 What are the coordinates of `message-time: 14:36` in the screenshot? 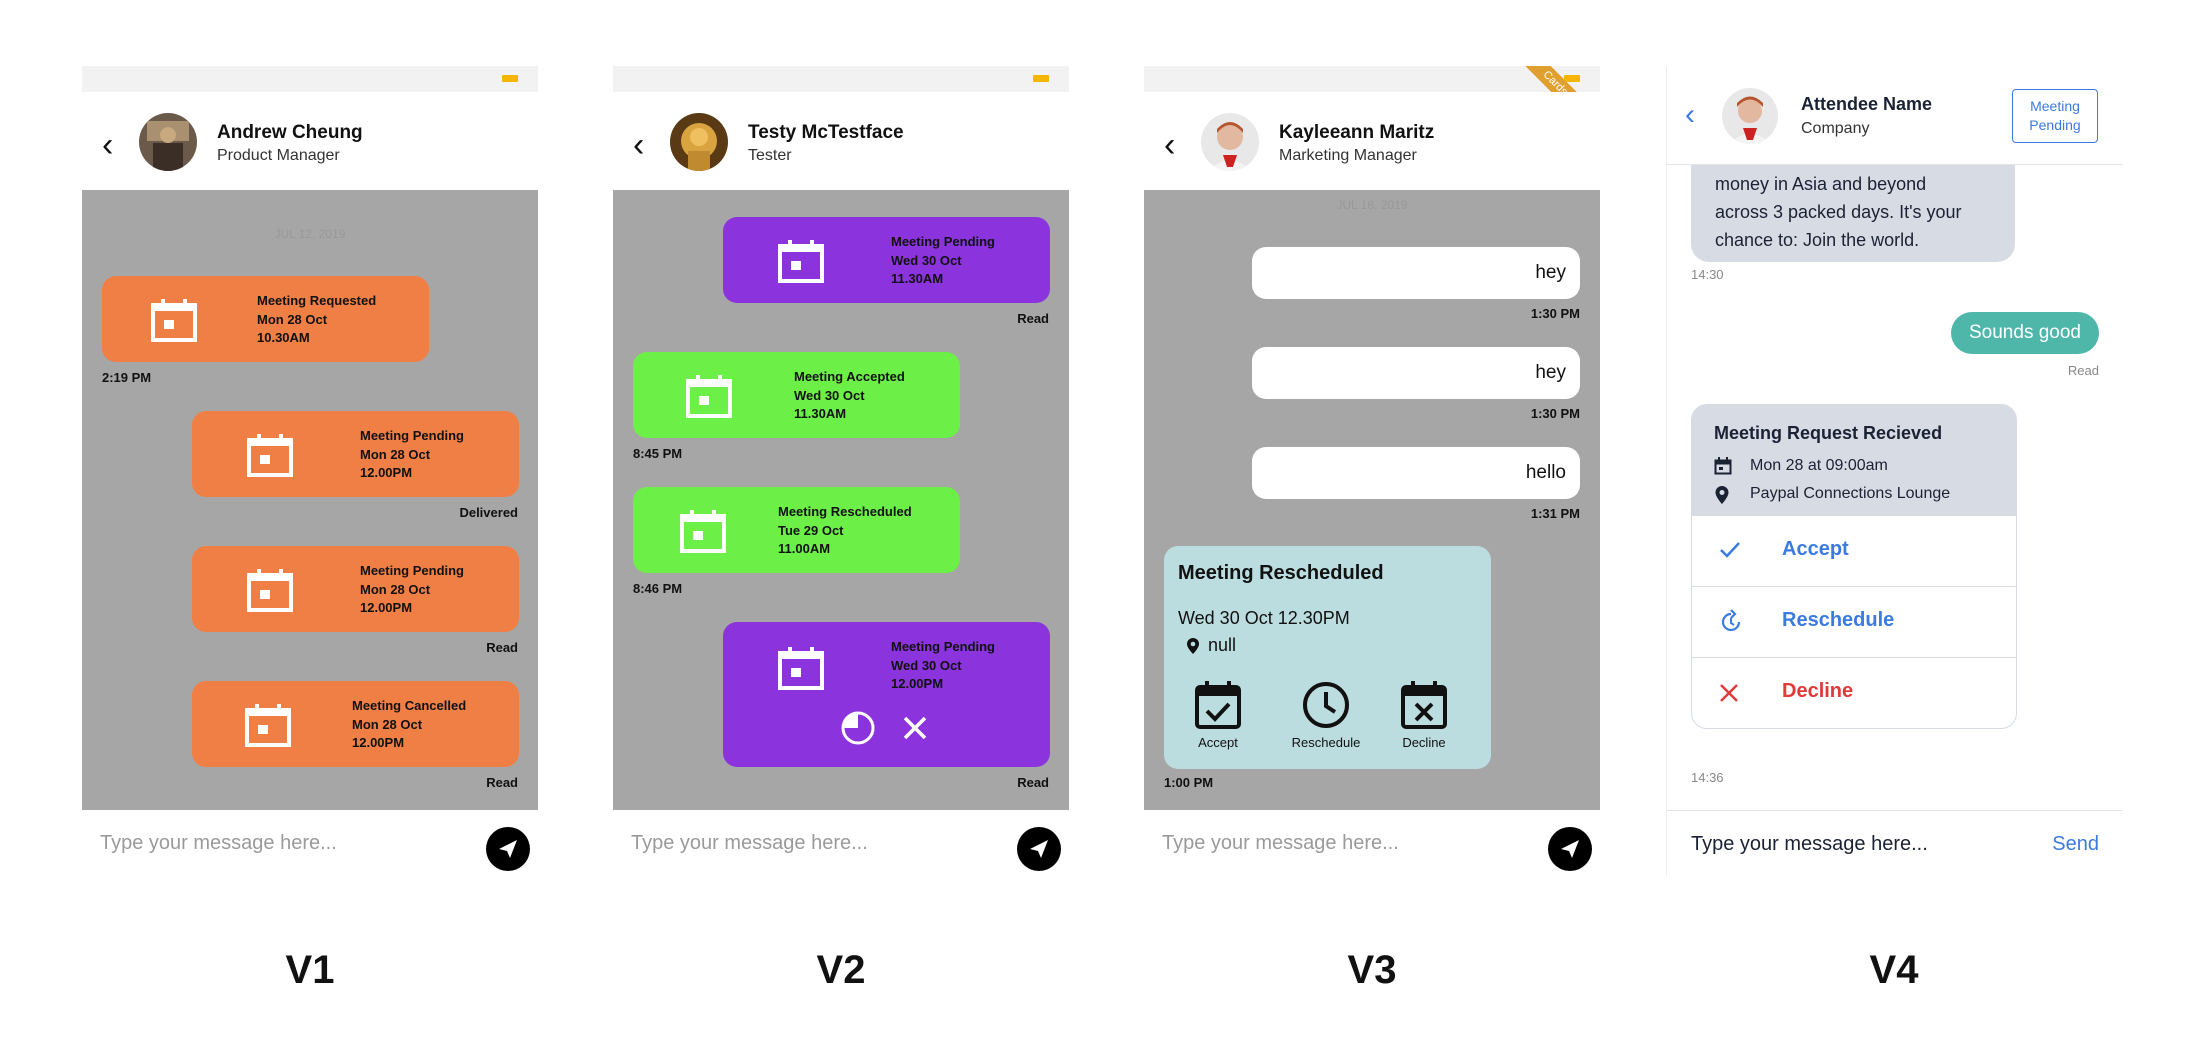 It's located at (1707, 777).